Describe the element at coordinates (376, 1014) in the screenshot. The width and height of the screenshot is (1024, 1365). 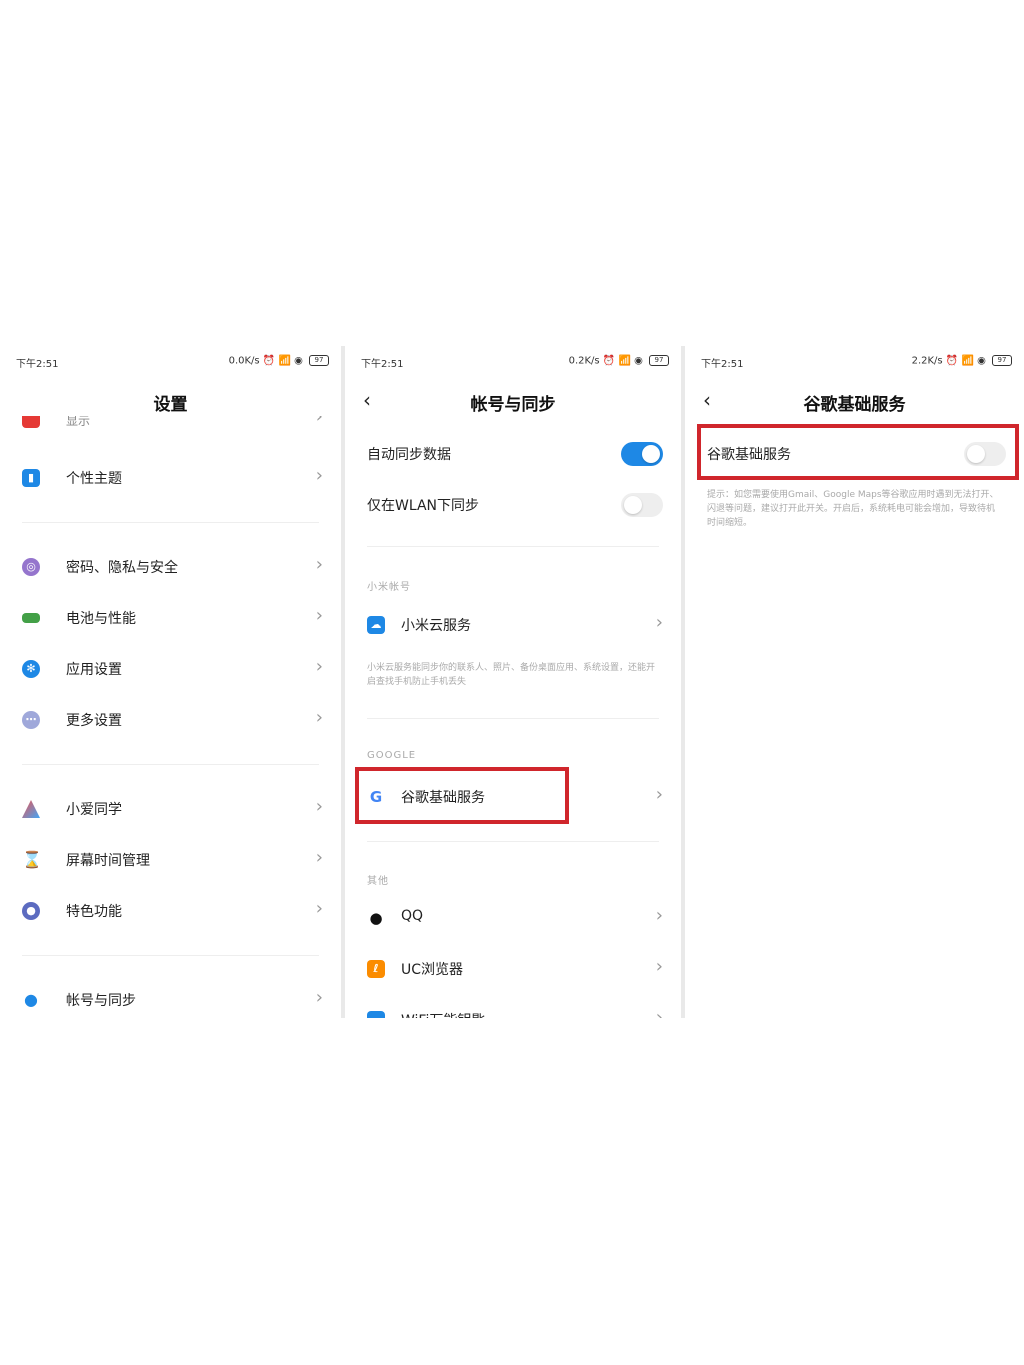
I see `wifi-icon` at that location.